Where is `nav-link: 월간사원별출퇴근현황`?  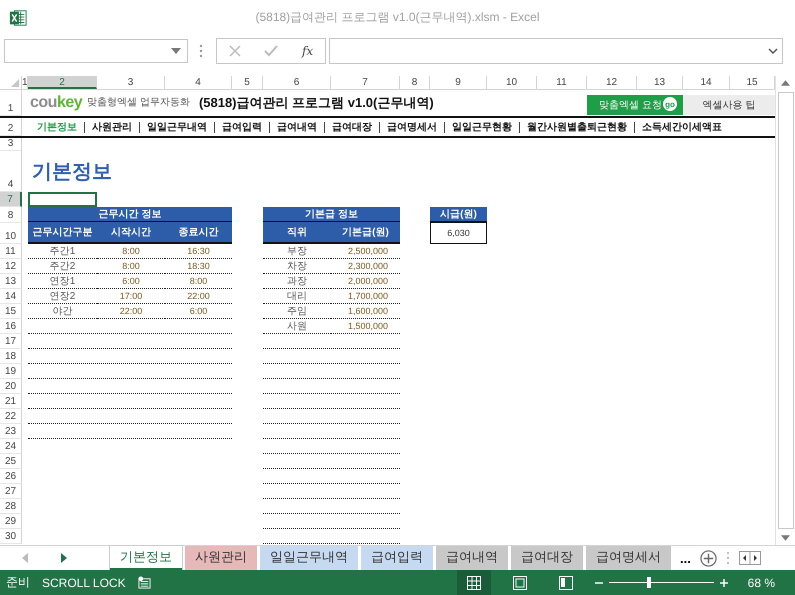
nav-link: 월간사원별출퇴근현황 is located at coordinates (576, 127).